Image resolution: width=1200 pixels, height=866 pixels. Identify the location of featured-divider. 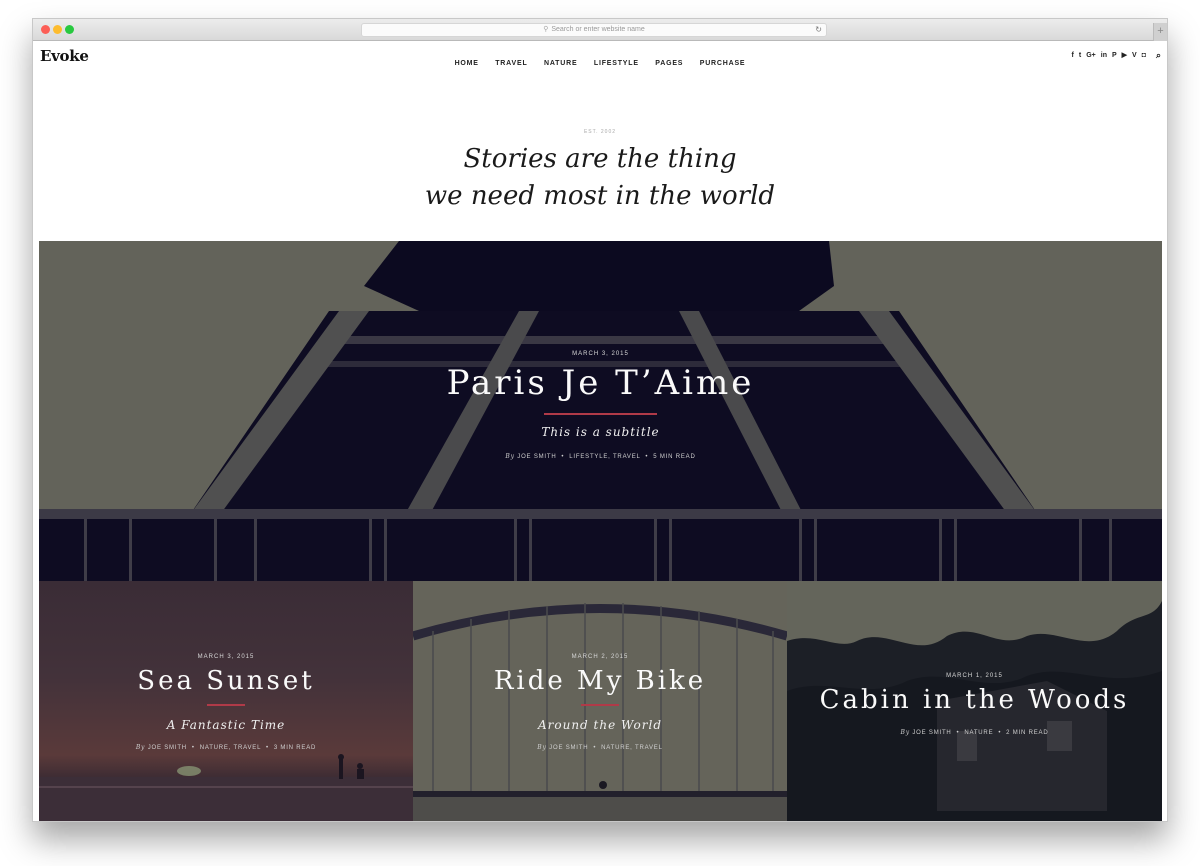
(600, 414).